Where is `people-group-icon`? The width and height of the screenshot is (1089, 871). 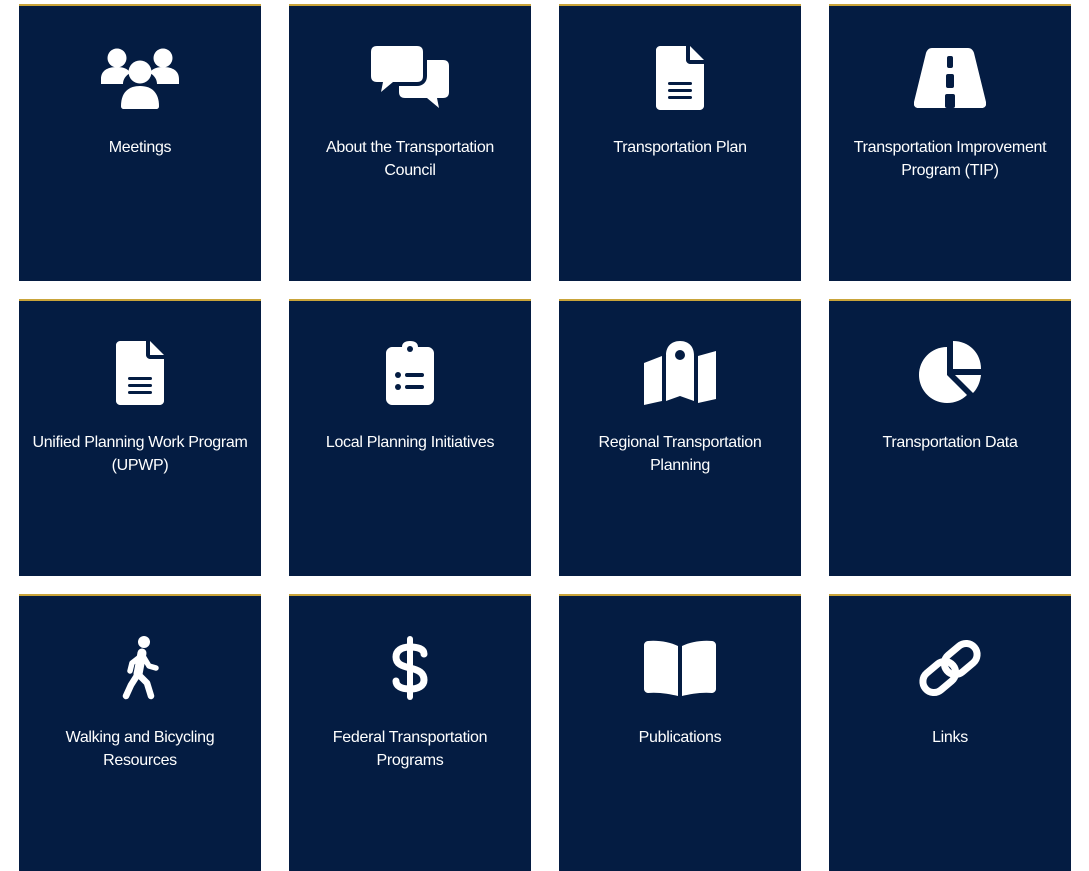
people-group-icon is located at coordinates (140, 78).